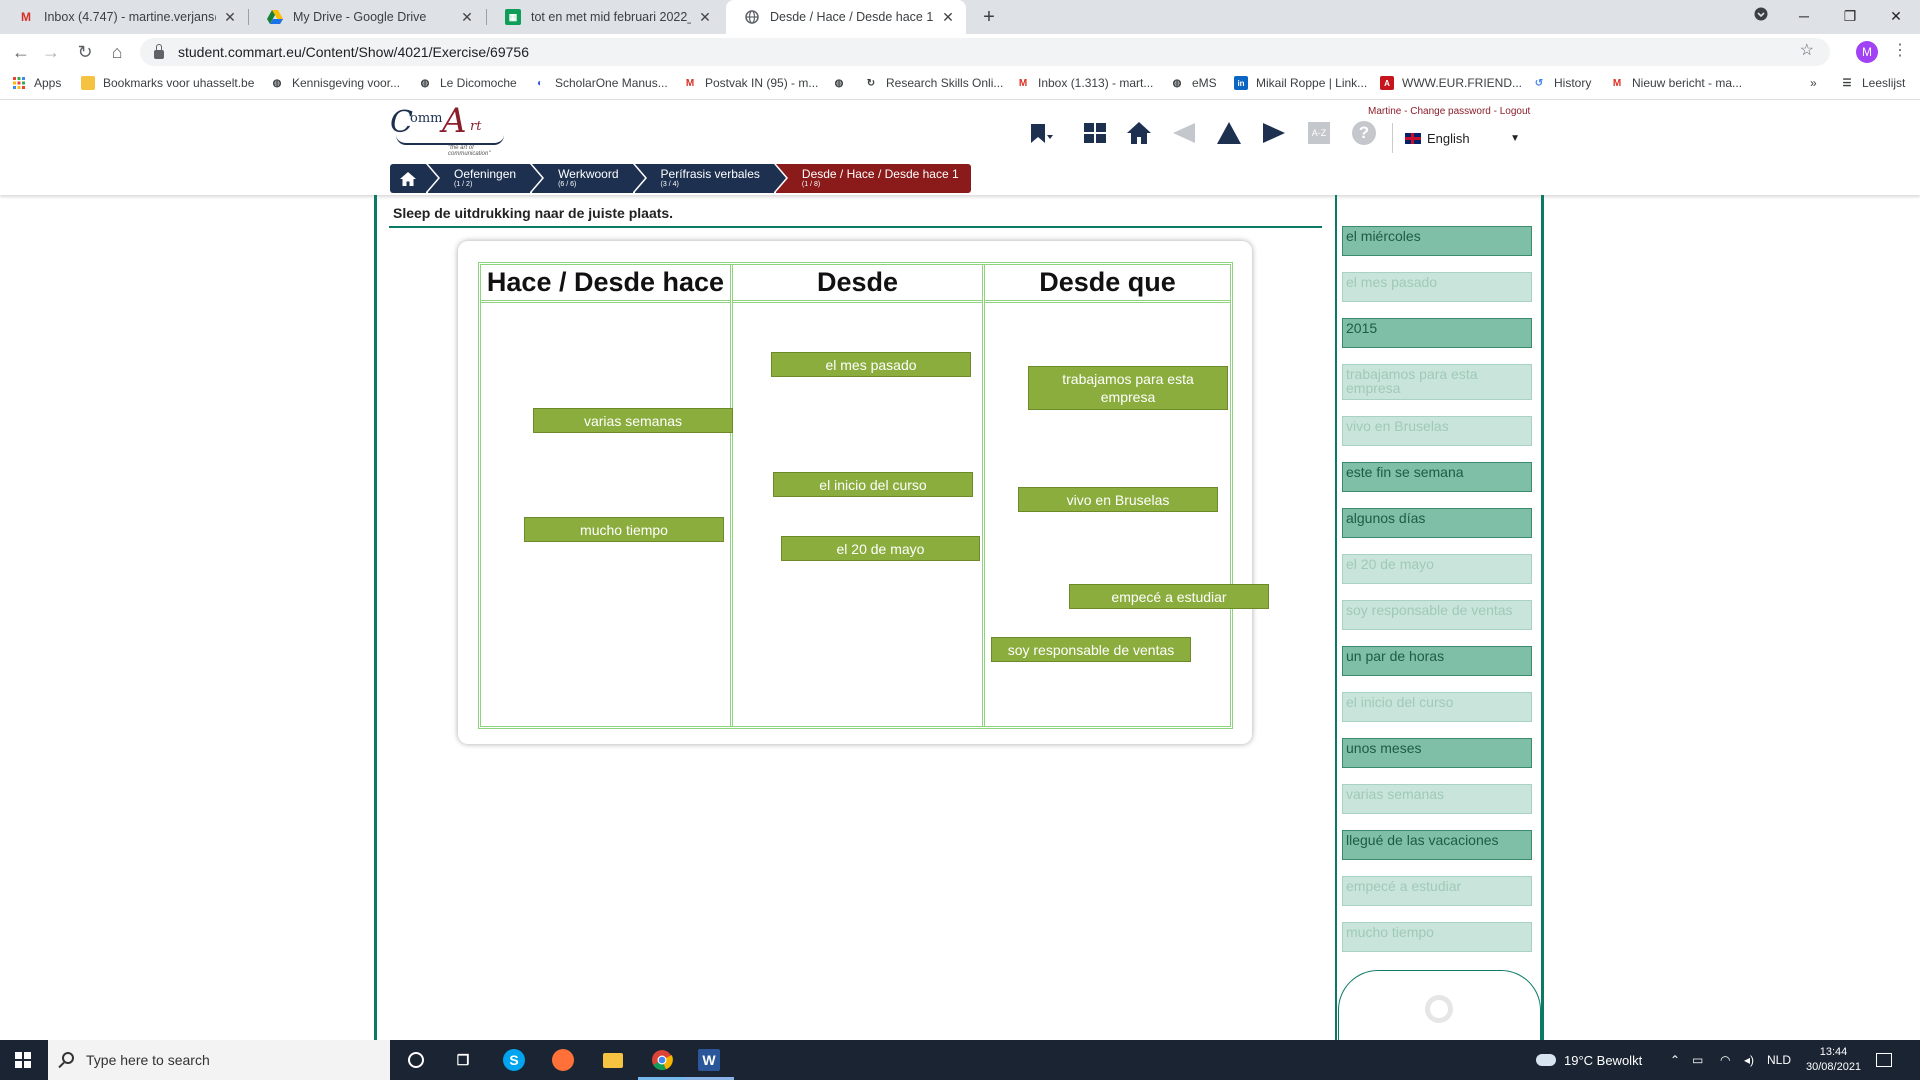 The height and width of the screenshot is (1080, 1920). I want to click on user-links: Martine - Change password - Logout, so click(1449, 111).